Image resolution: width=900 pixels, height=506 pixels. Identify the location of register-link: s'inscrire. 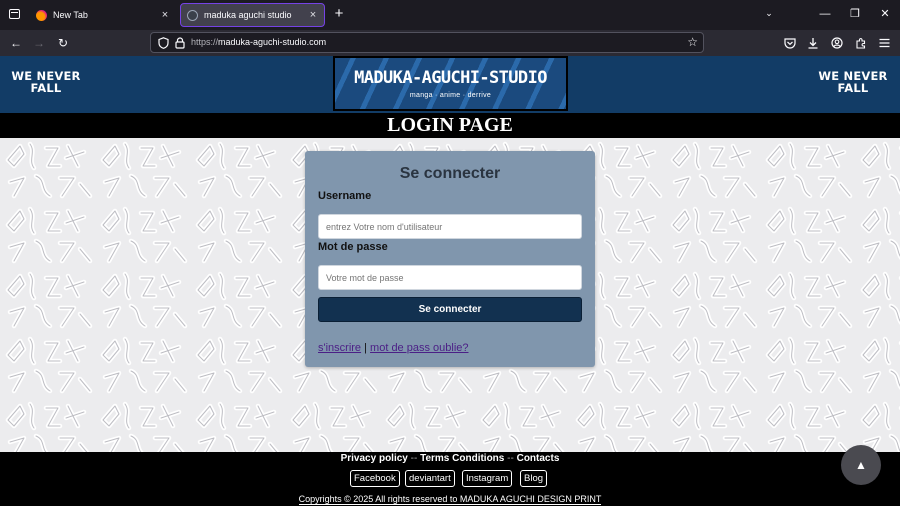
(339, 348).